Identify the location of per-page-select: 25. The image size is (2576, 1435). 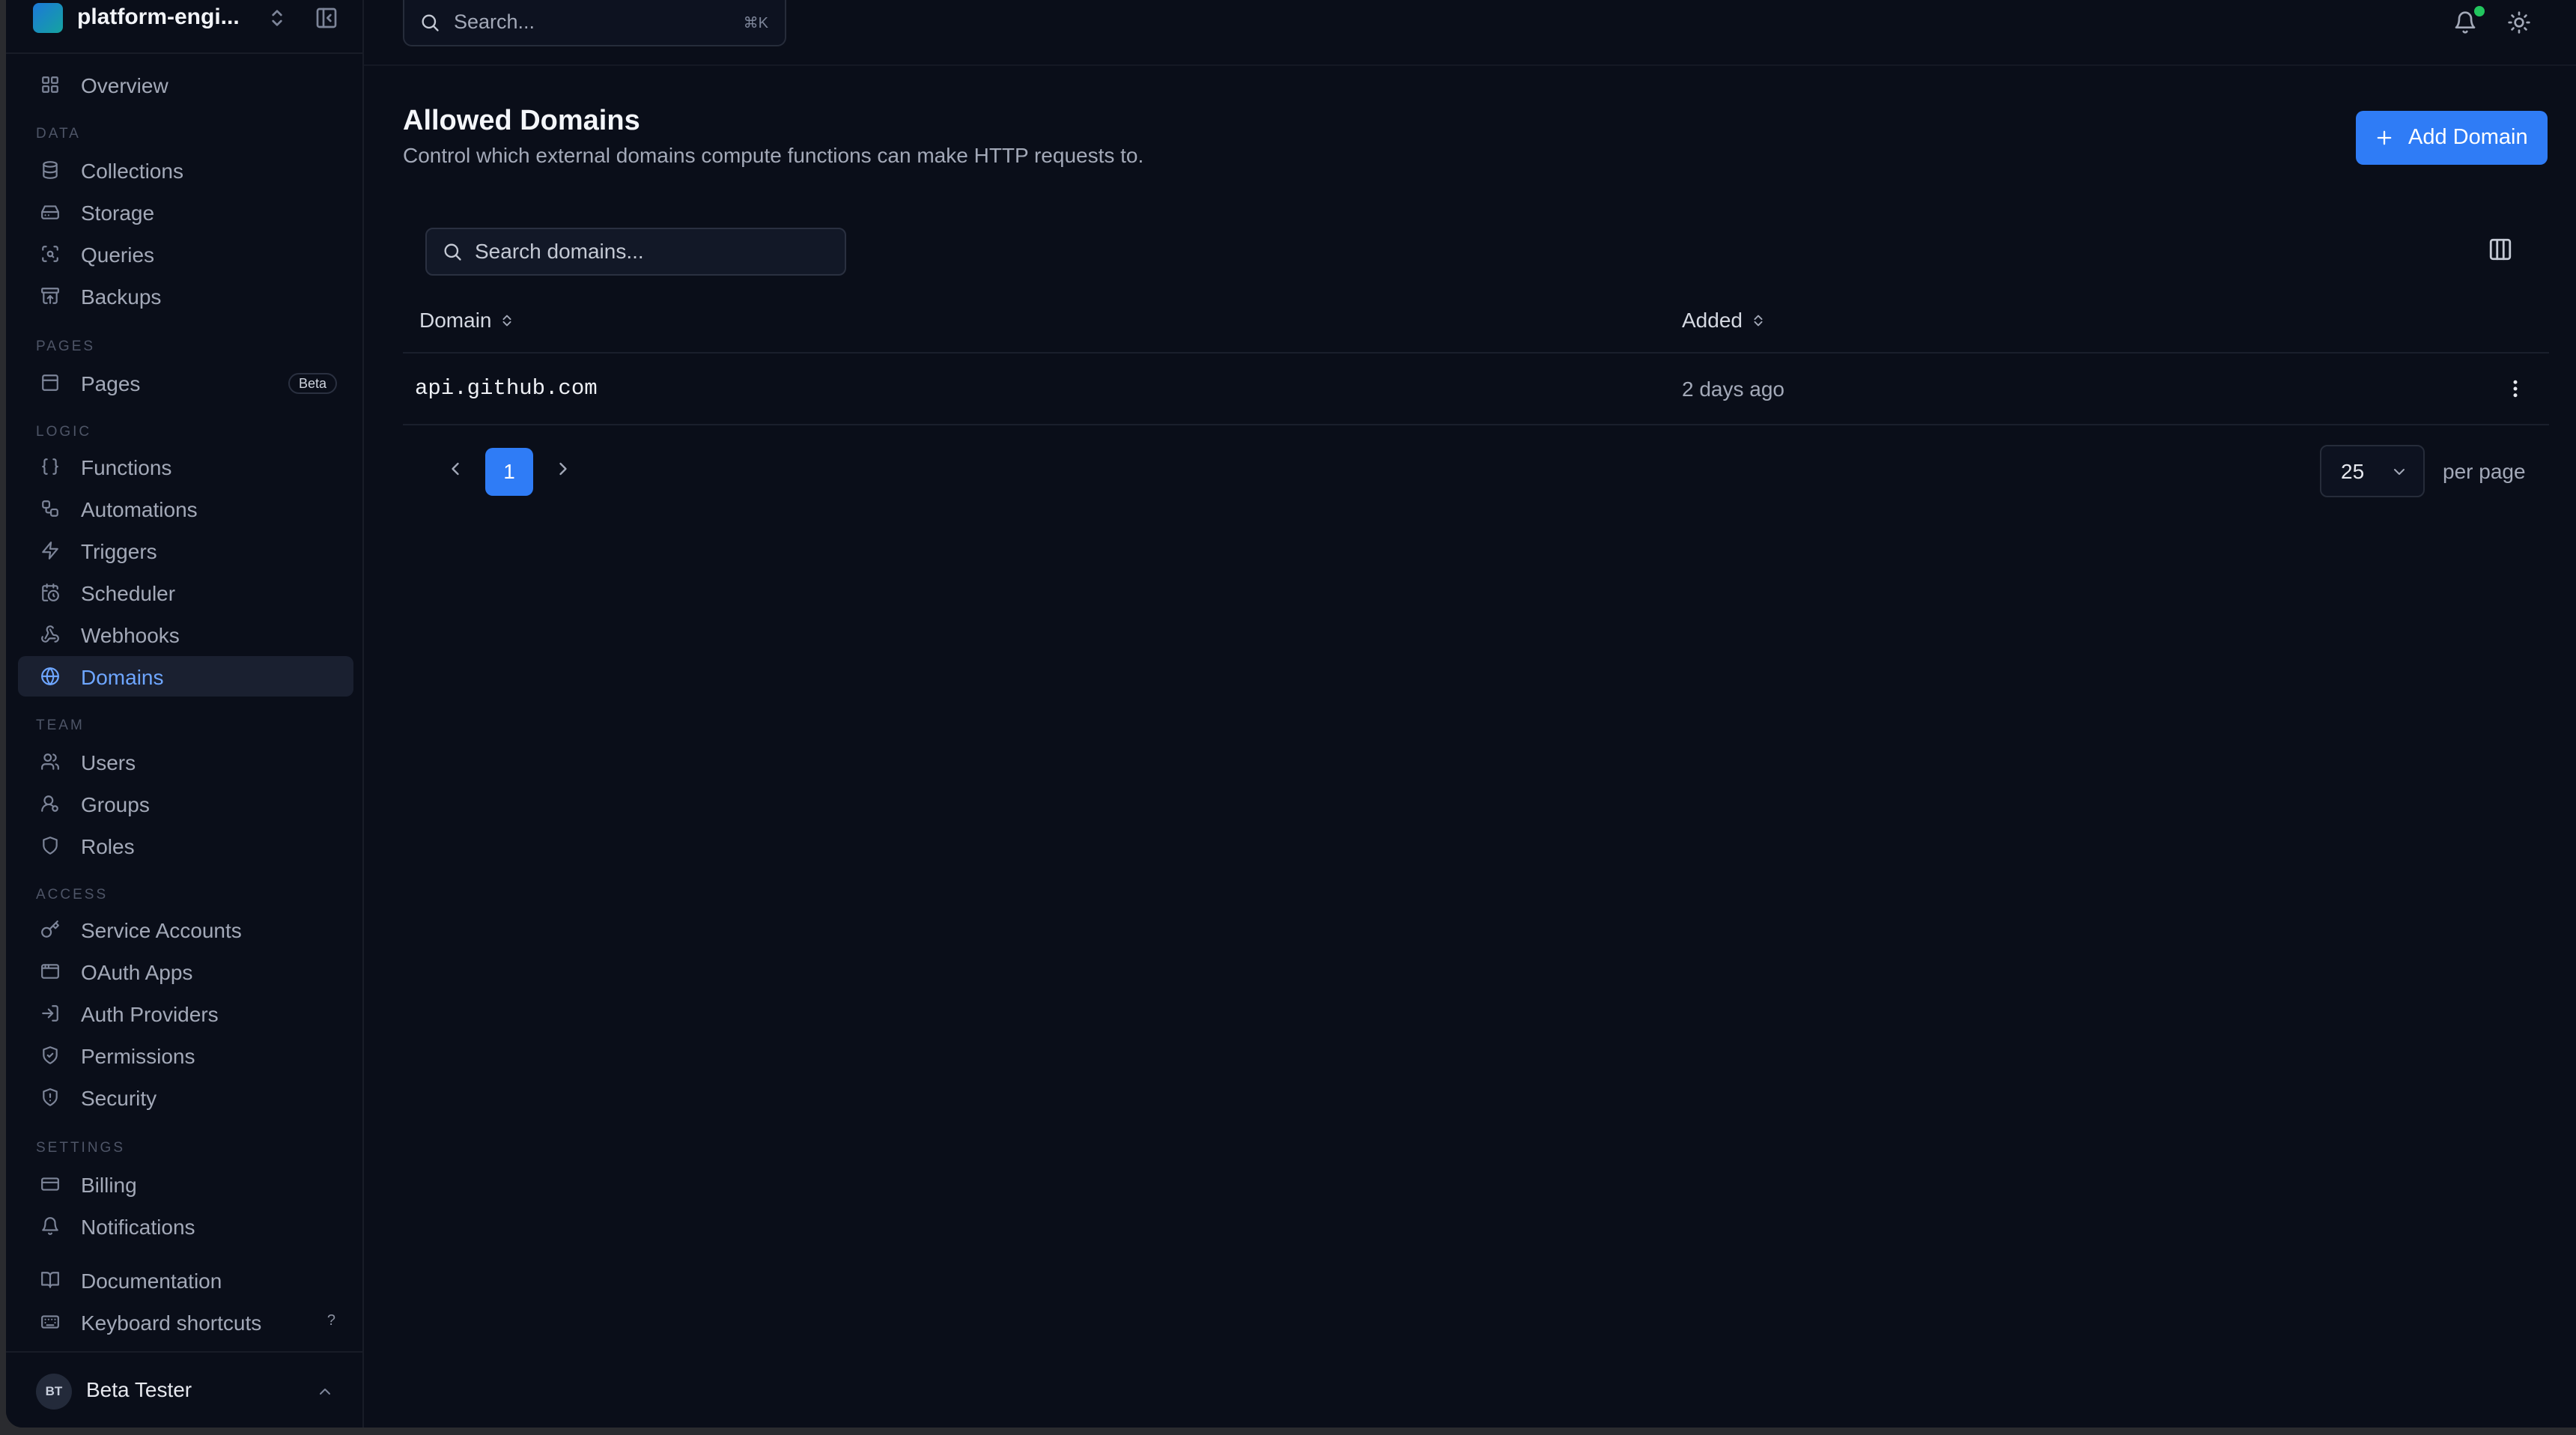
(2372, 471).